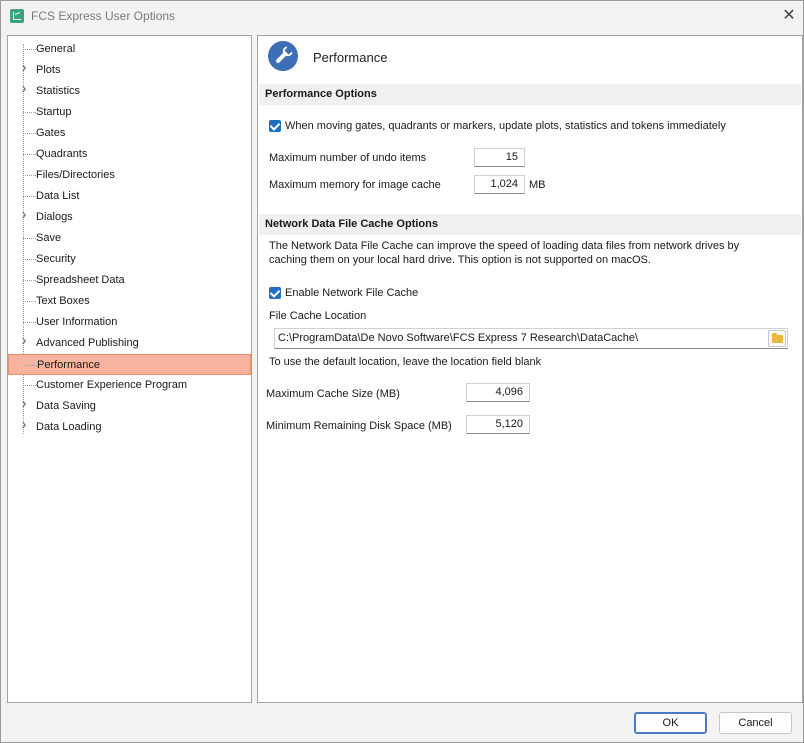 The height and width of the screenshot is (743, 804). I want to click on fcs-express-app-icon, so click(17, 16).